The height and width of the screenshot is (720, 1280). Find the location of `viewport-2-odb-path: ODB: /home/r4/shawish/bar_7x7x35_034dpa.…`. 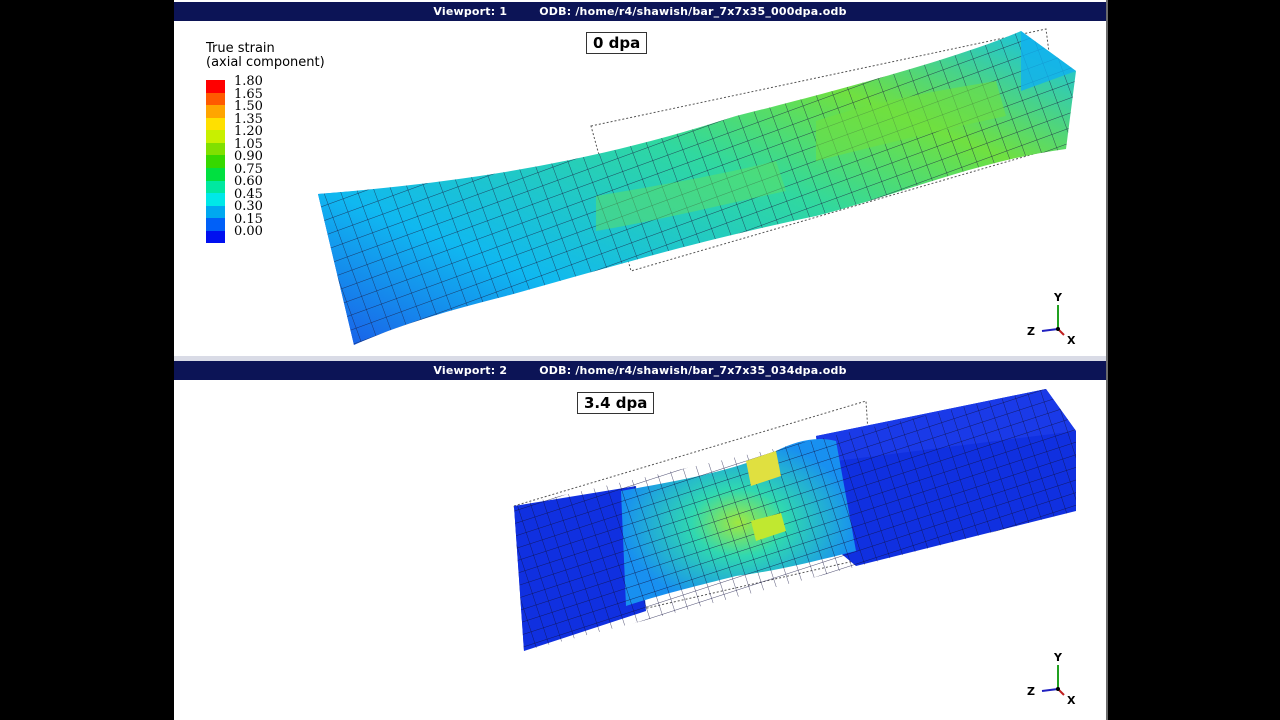

viewport-2-odb-path: ODB: /home/r4/shawish/bar_7x7x35_034dpa.… is located at coordinates (693, 370).